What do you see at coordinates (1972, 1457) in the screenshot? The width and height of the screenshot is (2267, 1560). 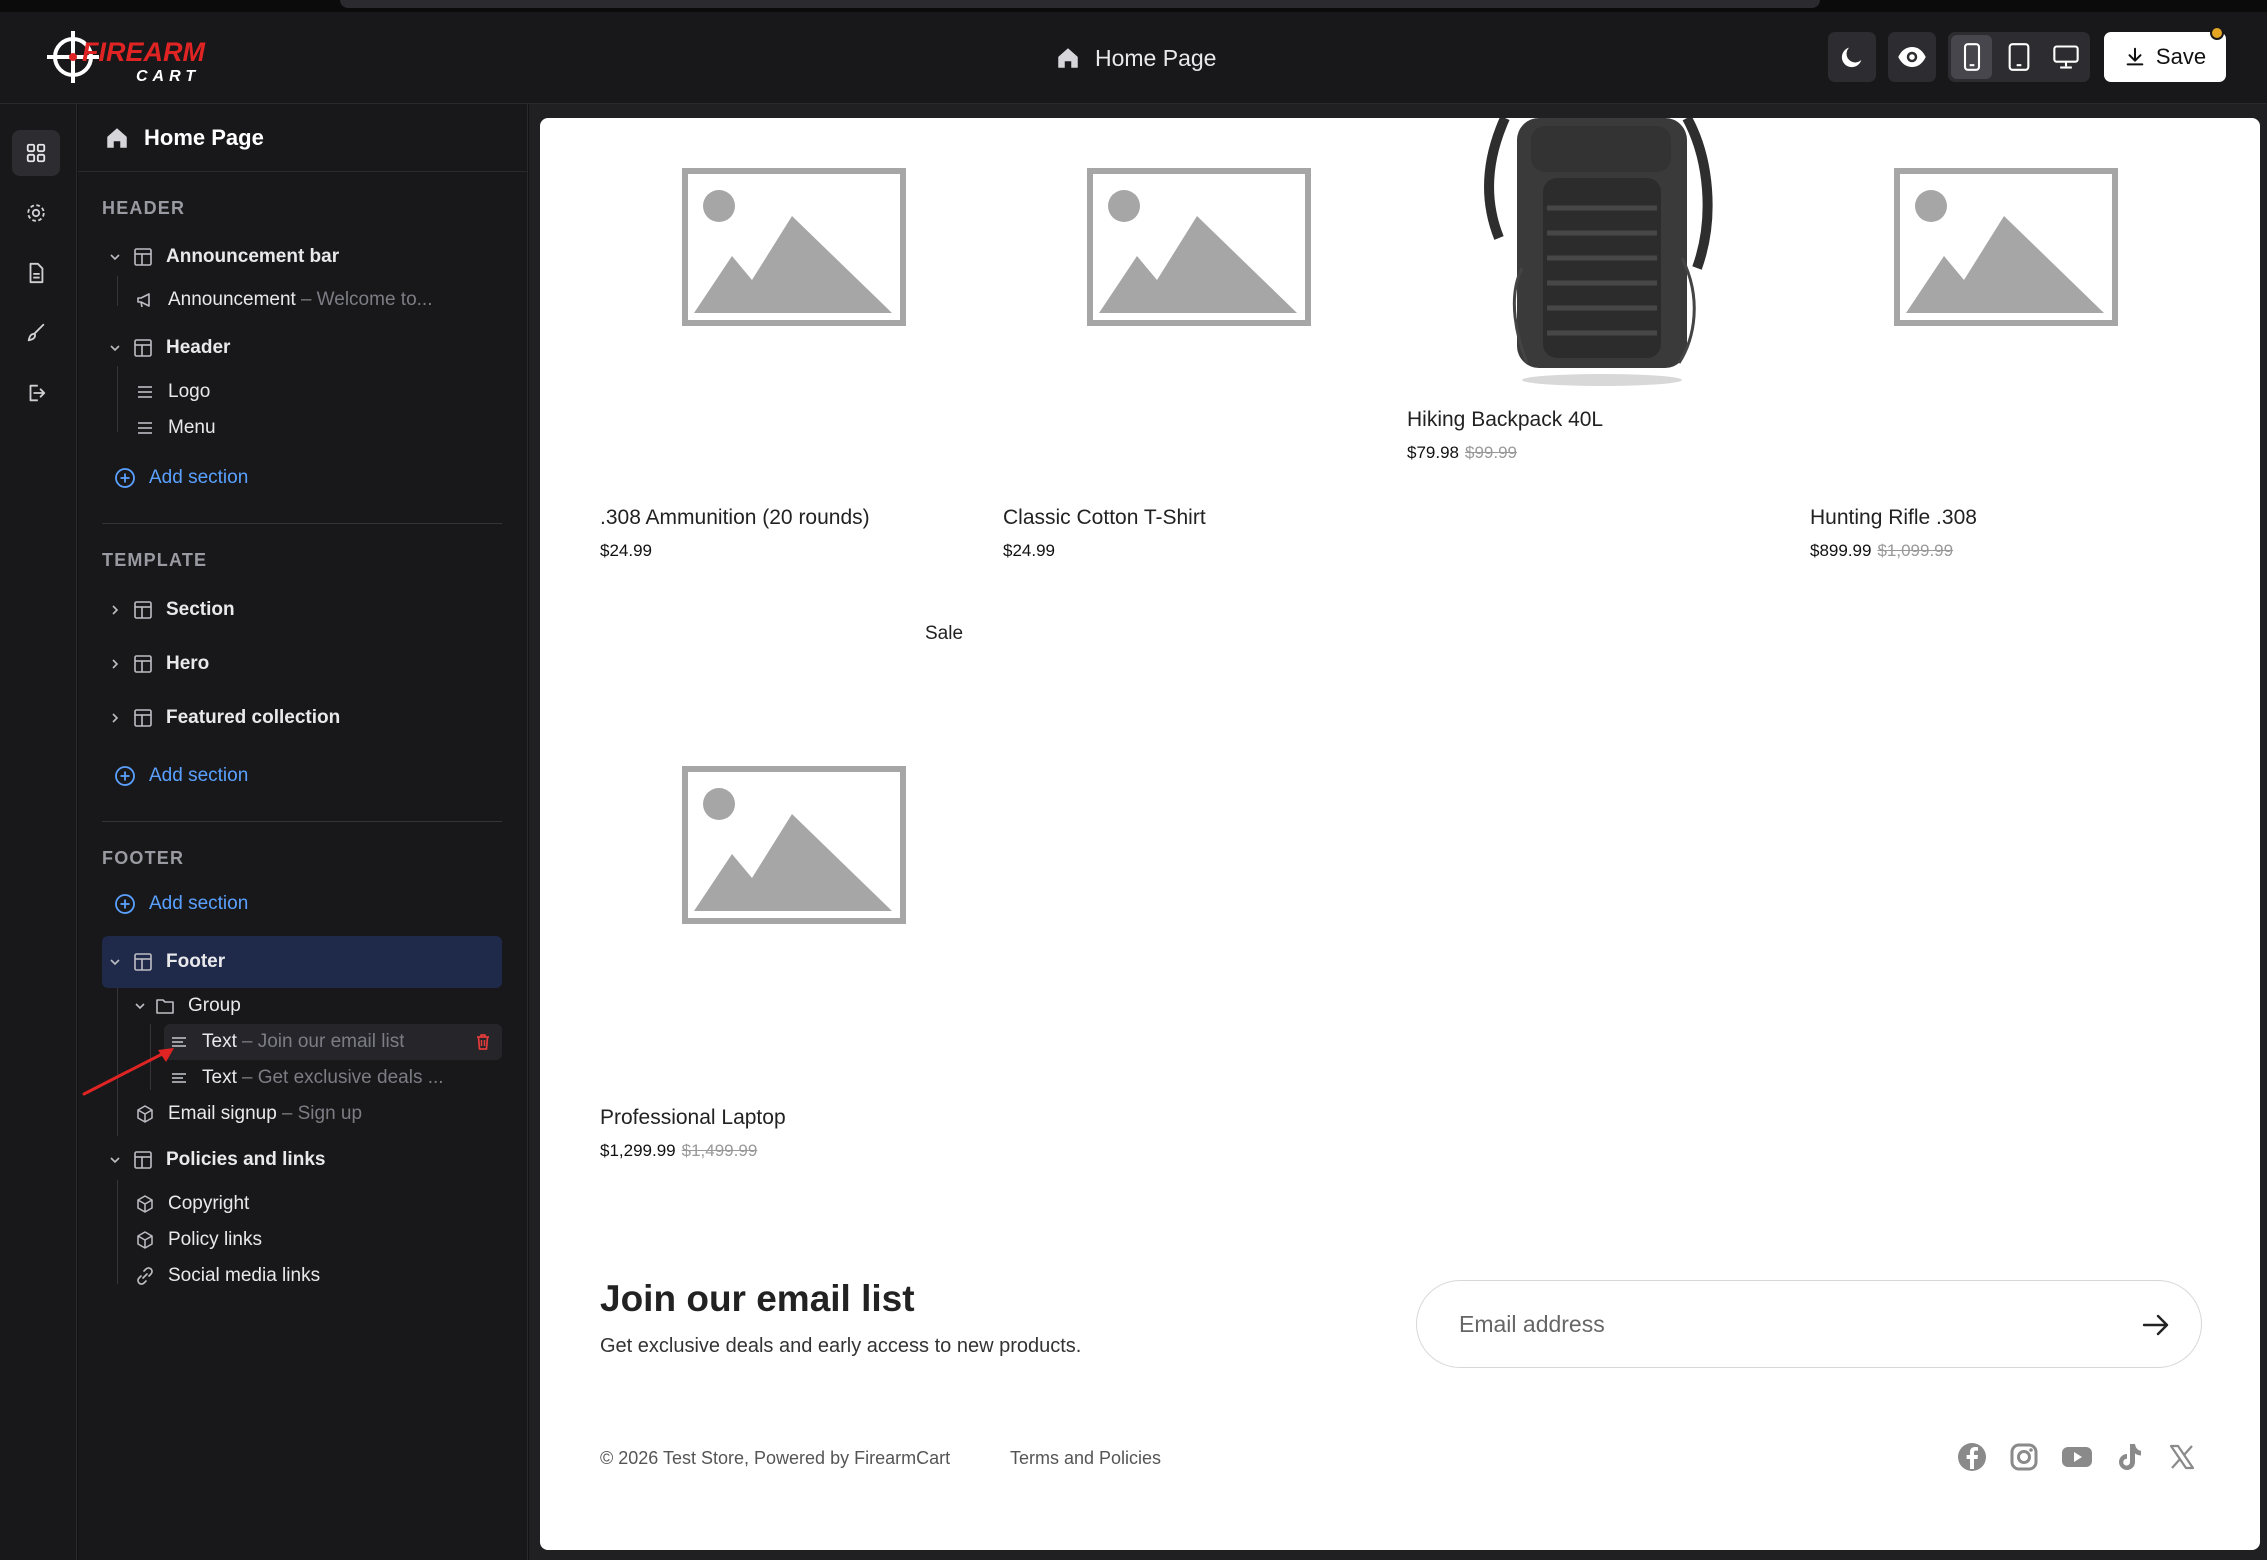 I see `facebook-icon` at bounding box center [1972, 1457].